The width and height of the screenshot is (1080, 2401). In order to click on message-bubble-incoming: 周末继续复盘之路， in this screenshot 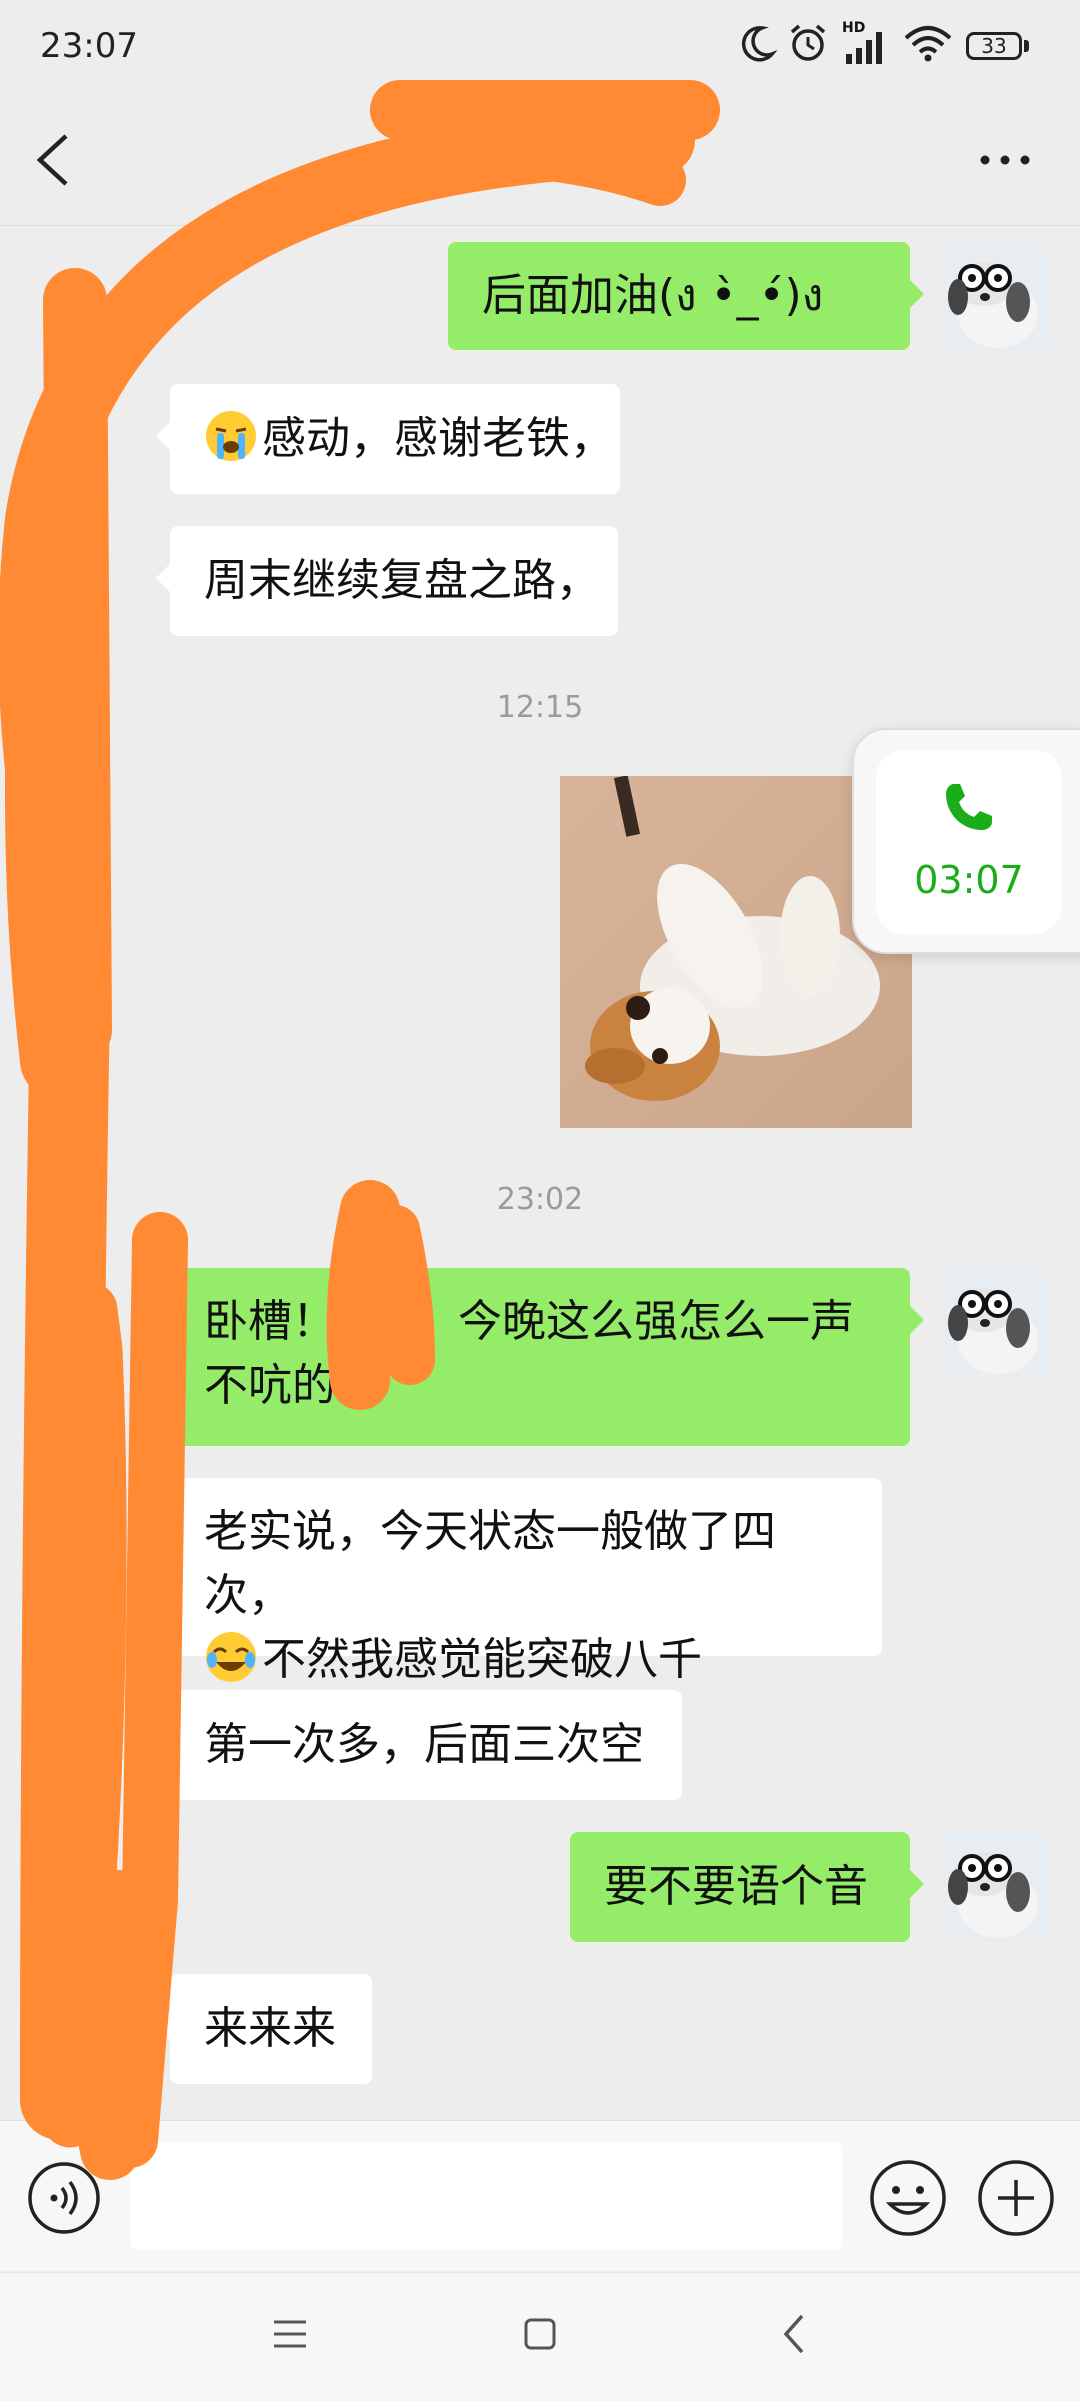, I will do `click(387, 581)`.